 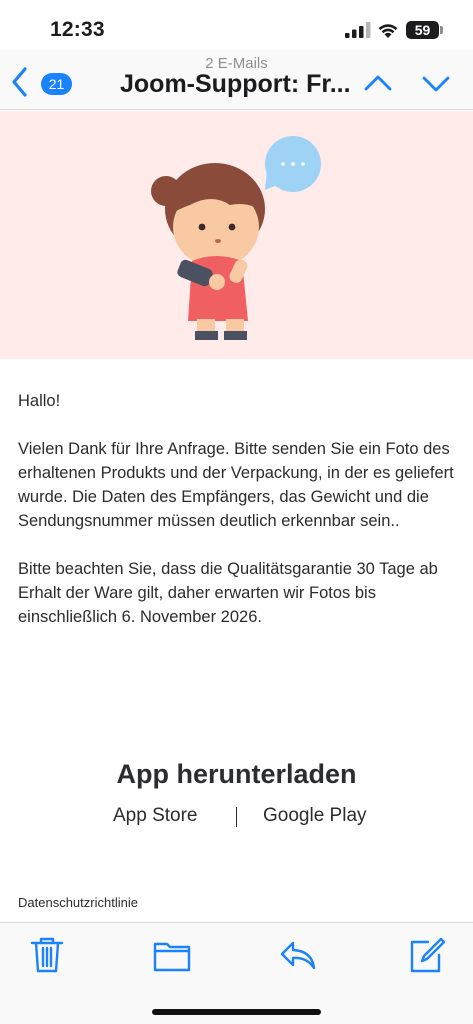 What do you see at coordinates (56, 84) in the screenshot?
I see `back-count-badge: 21` at bounding box center [56, 84].